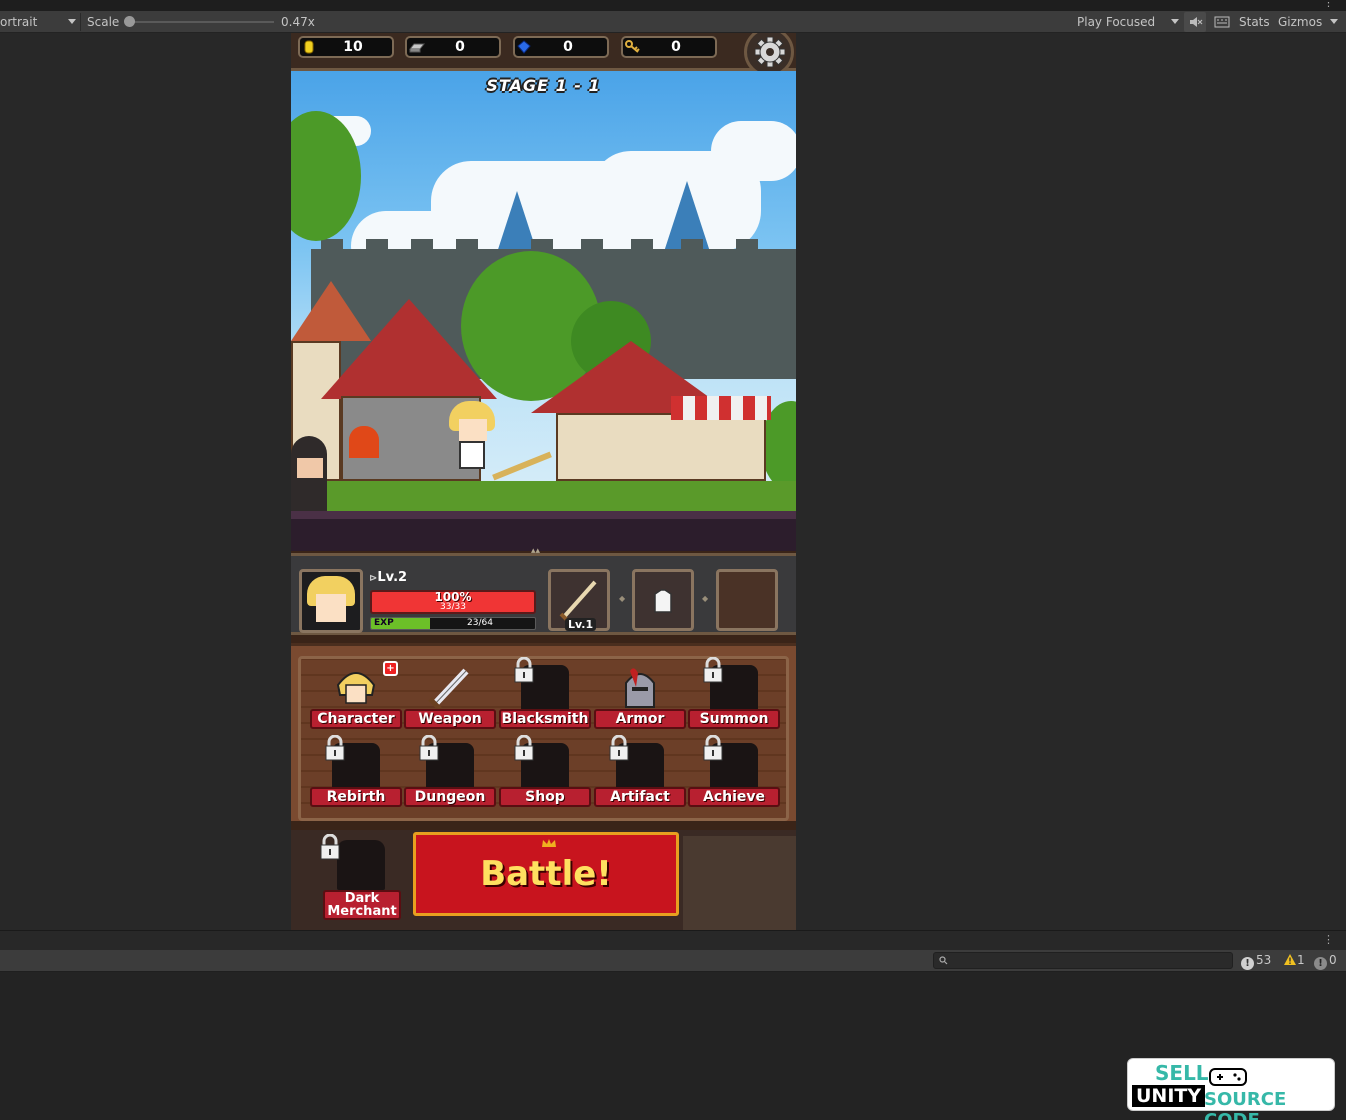 The image size is (1346, 1120). I want to click on console-header: ⋮, so click(673, 940).